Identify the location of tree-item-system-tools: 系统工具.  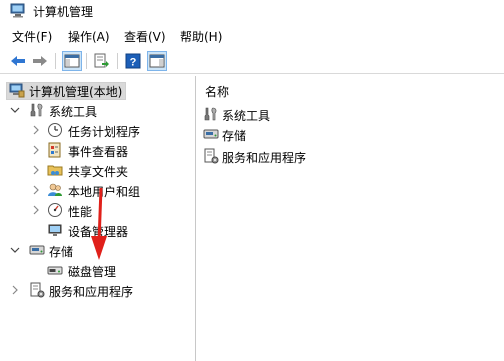
(98, 110).